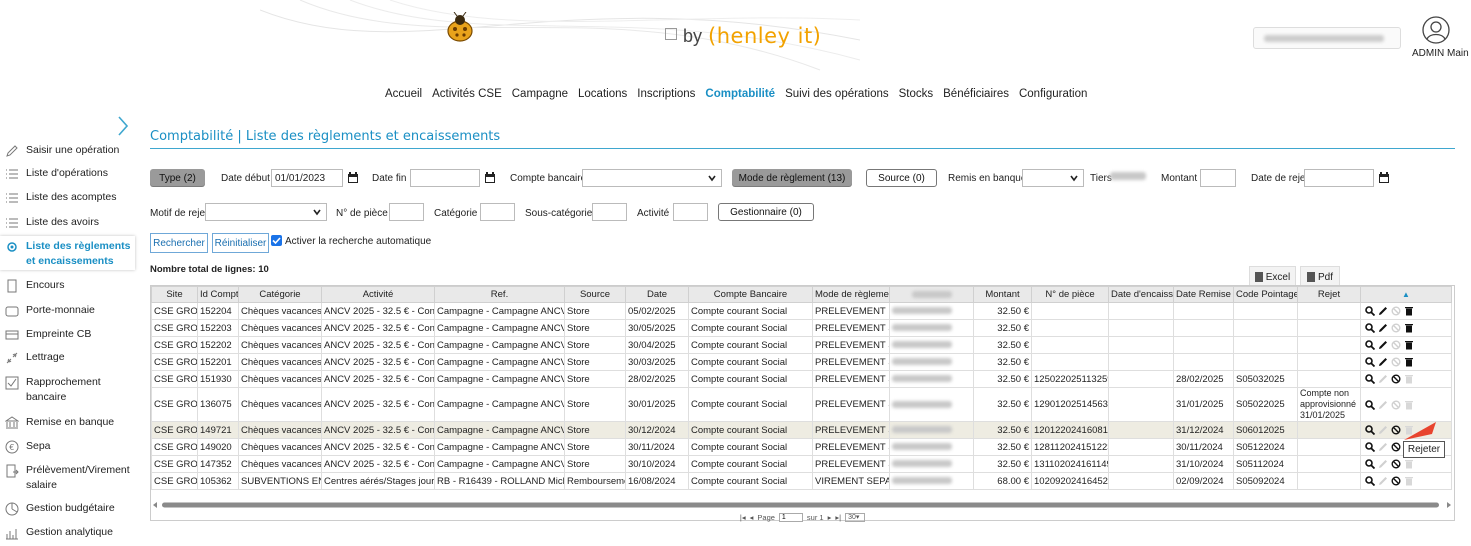 The image size is (1471, 546). Describe the element at coordinates (67, 173) in the screenshot. I see `sidebar-item-liste-operations: Liste d'opérations` at that location.